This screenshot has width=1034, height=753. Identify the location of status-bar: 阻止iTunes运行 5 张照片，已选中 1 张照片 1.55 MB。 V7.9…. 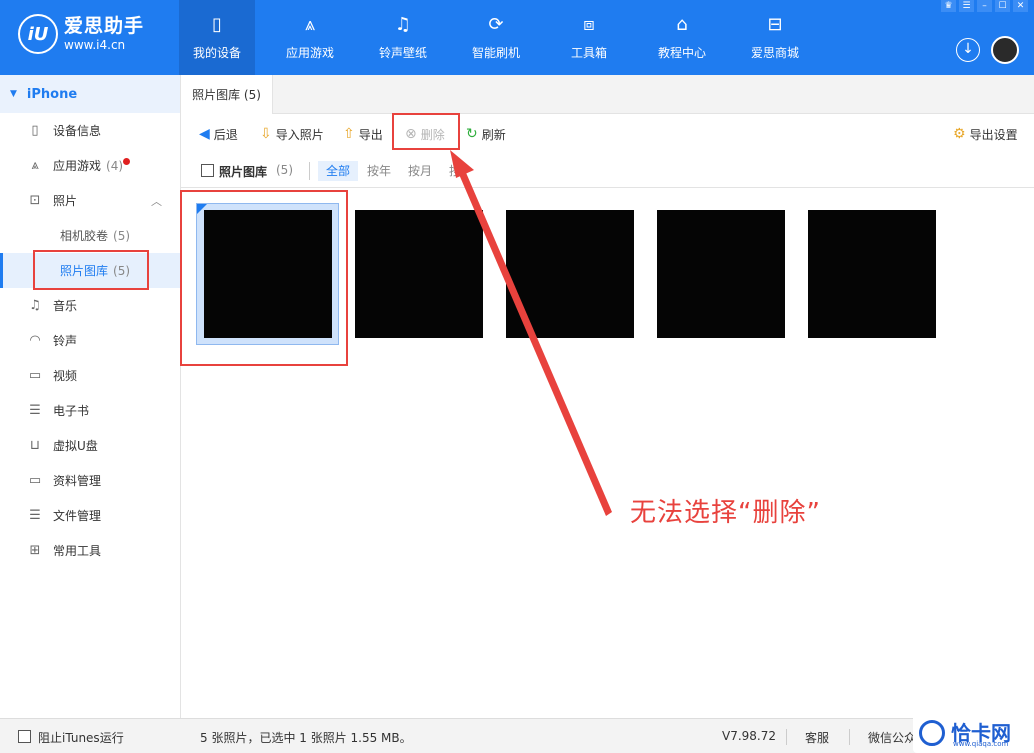
(517, 735).